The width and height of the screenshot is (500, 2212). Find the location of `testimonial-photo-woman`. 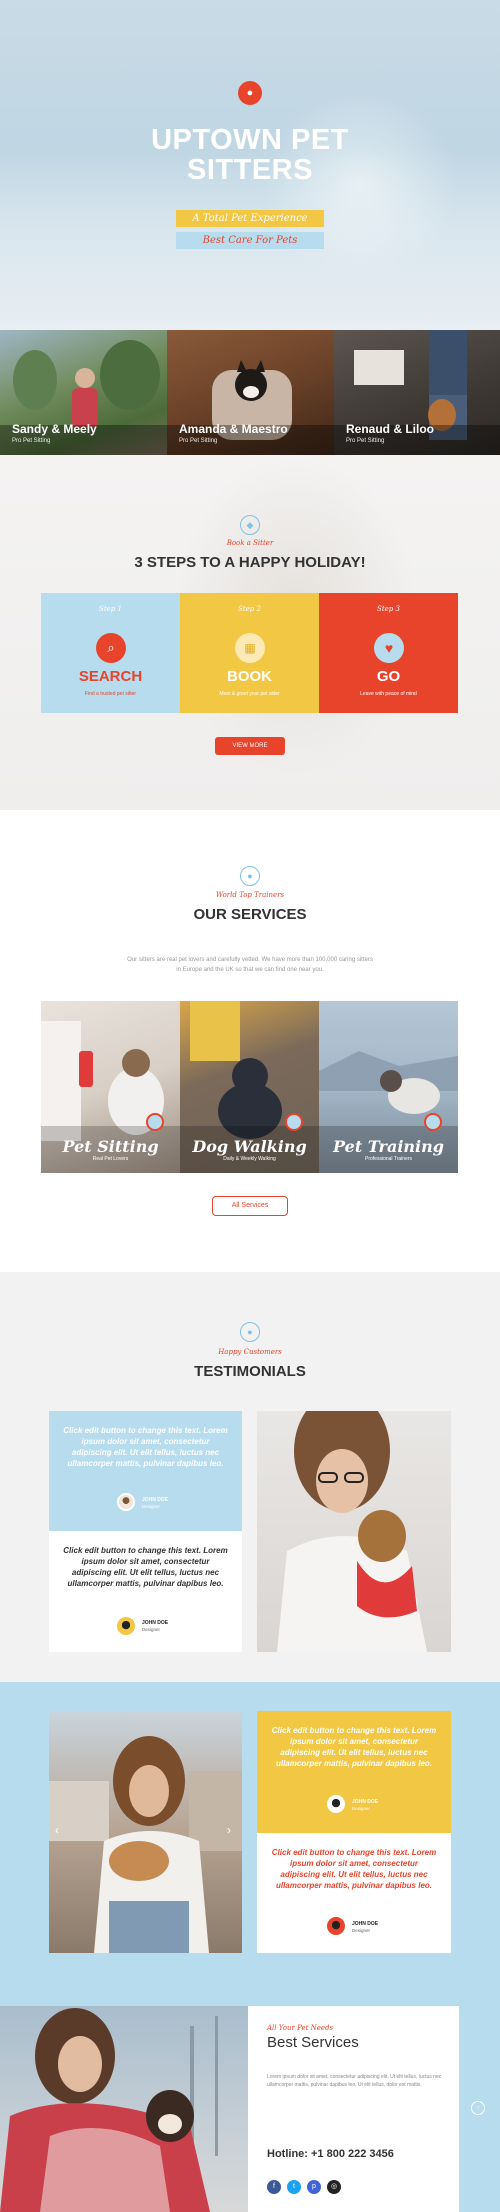

testimonial-photo-woman is located at coordinates (354, 1531).